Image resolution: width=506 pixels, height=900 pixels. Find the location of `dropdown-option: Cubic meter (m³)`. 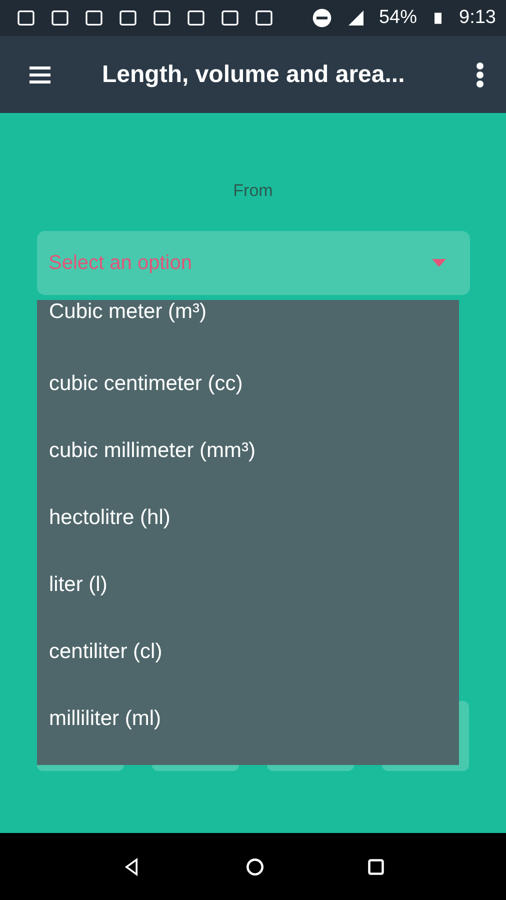

dropdown-option: Cubic meter (m³) is located at coordinates (248, 325).